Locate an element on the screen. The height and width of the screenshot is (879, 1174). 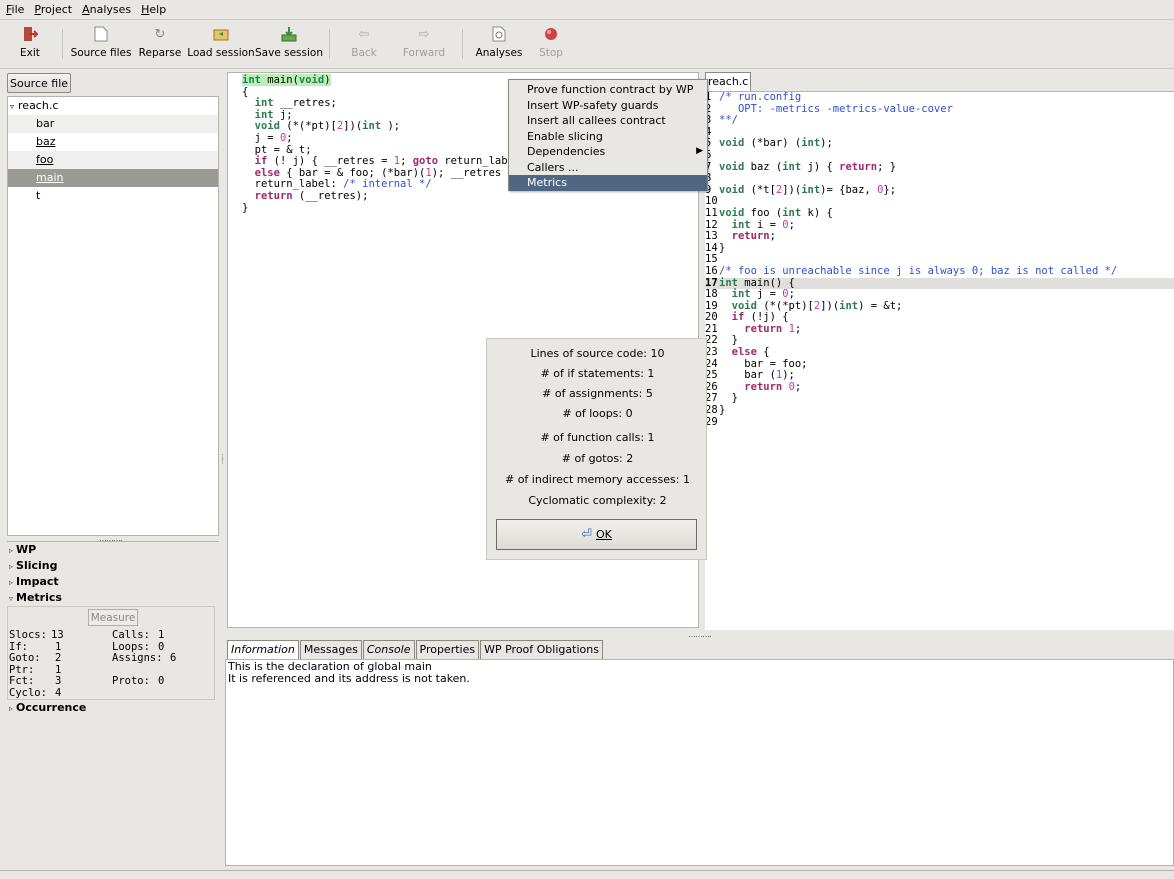
menu-item-callees-contract: Insert all callees contract is located at coordinates (608, 121).